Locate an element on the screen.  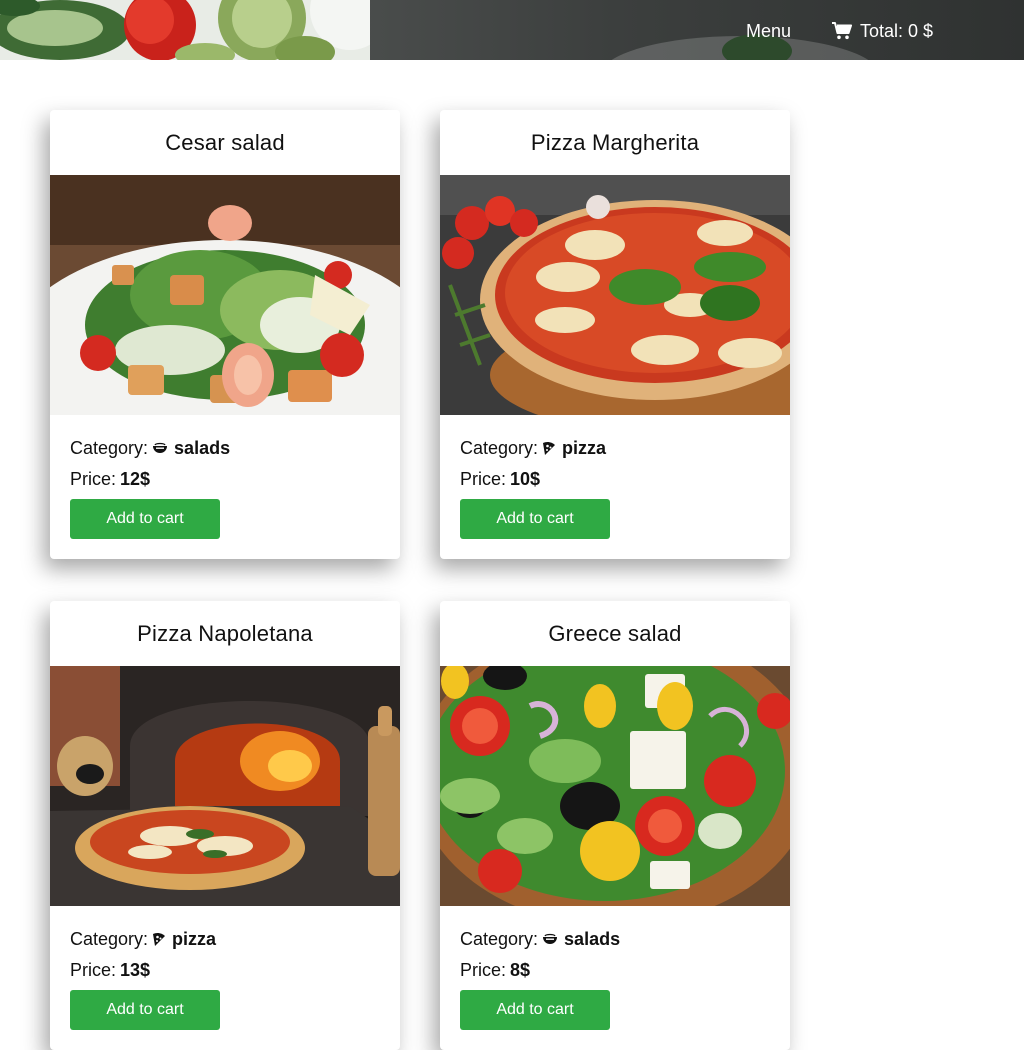
product-title: Pizza Margherita is located at coordinates (615, 142).